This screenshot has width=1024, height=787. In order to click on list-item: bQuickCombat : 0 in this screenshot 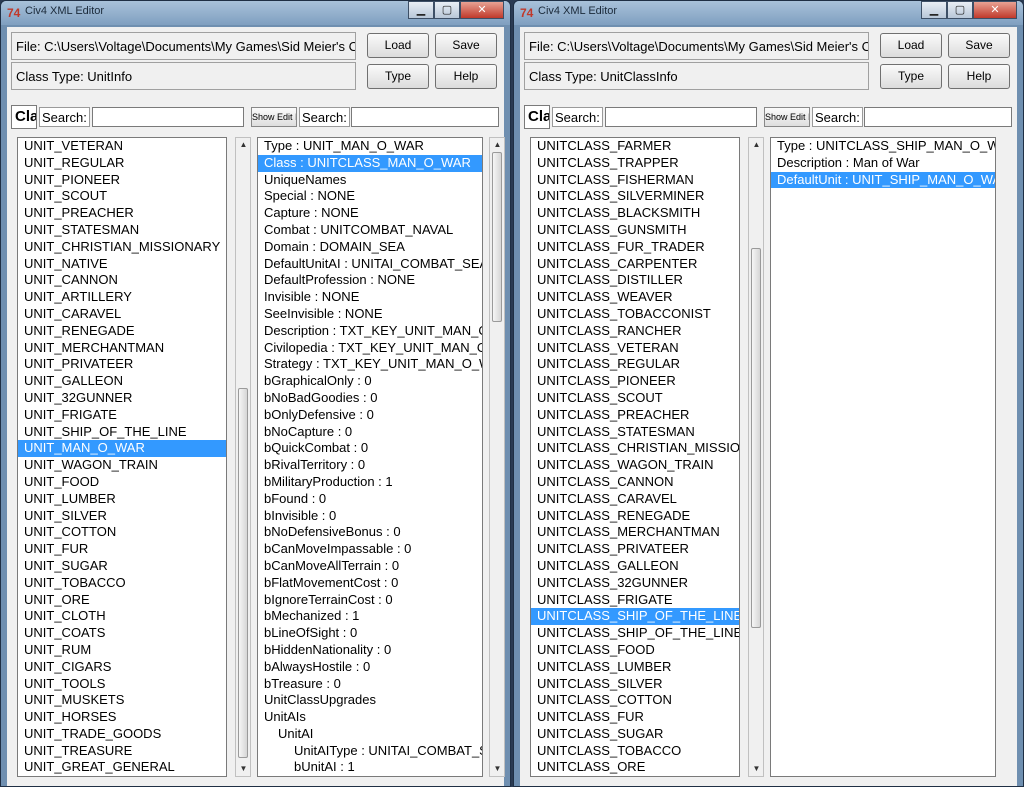, I will do `click(370, 448)`.